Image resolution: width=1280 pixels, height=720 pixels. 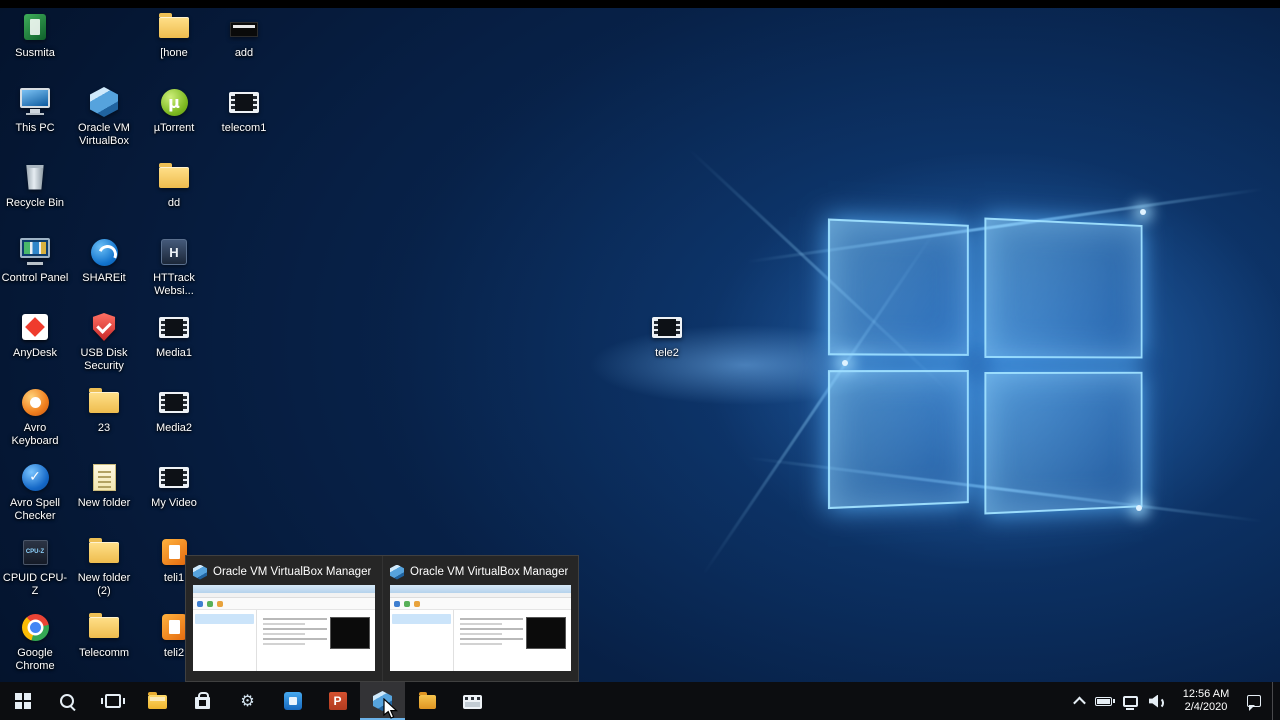 I want to click on desktop-icon-label: USB Disk Security, so click(x=104, y=359).